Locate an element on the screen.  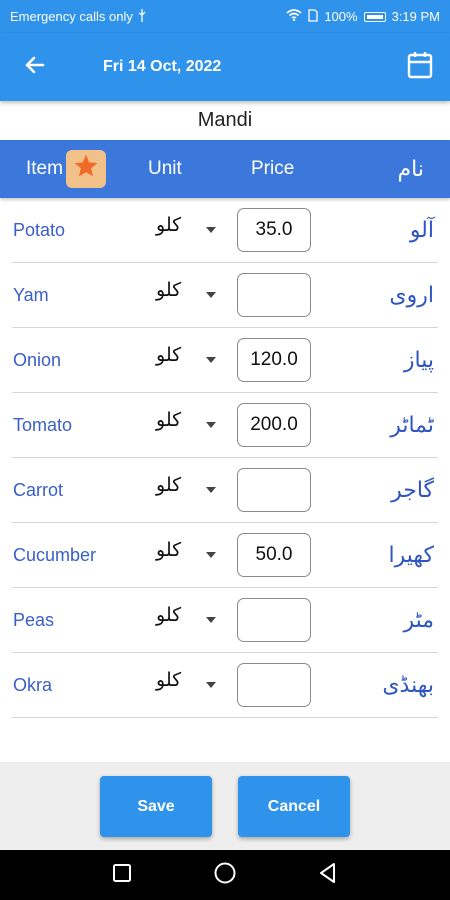
favorite-button is located at coordinates (86, 169).